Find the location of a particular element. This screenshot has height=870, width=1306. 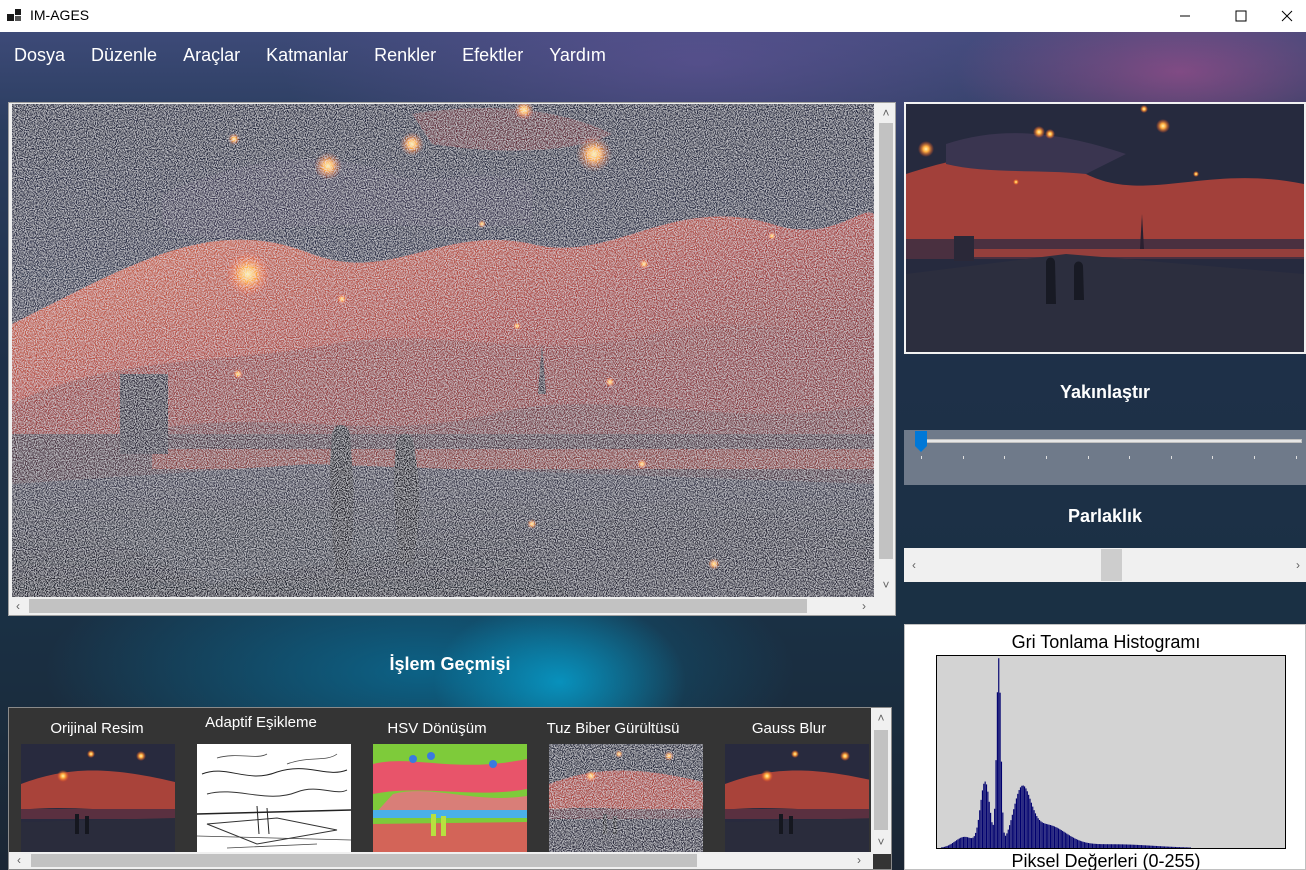

brightness-thumb is located at coordinates (1111, 565).